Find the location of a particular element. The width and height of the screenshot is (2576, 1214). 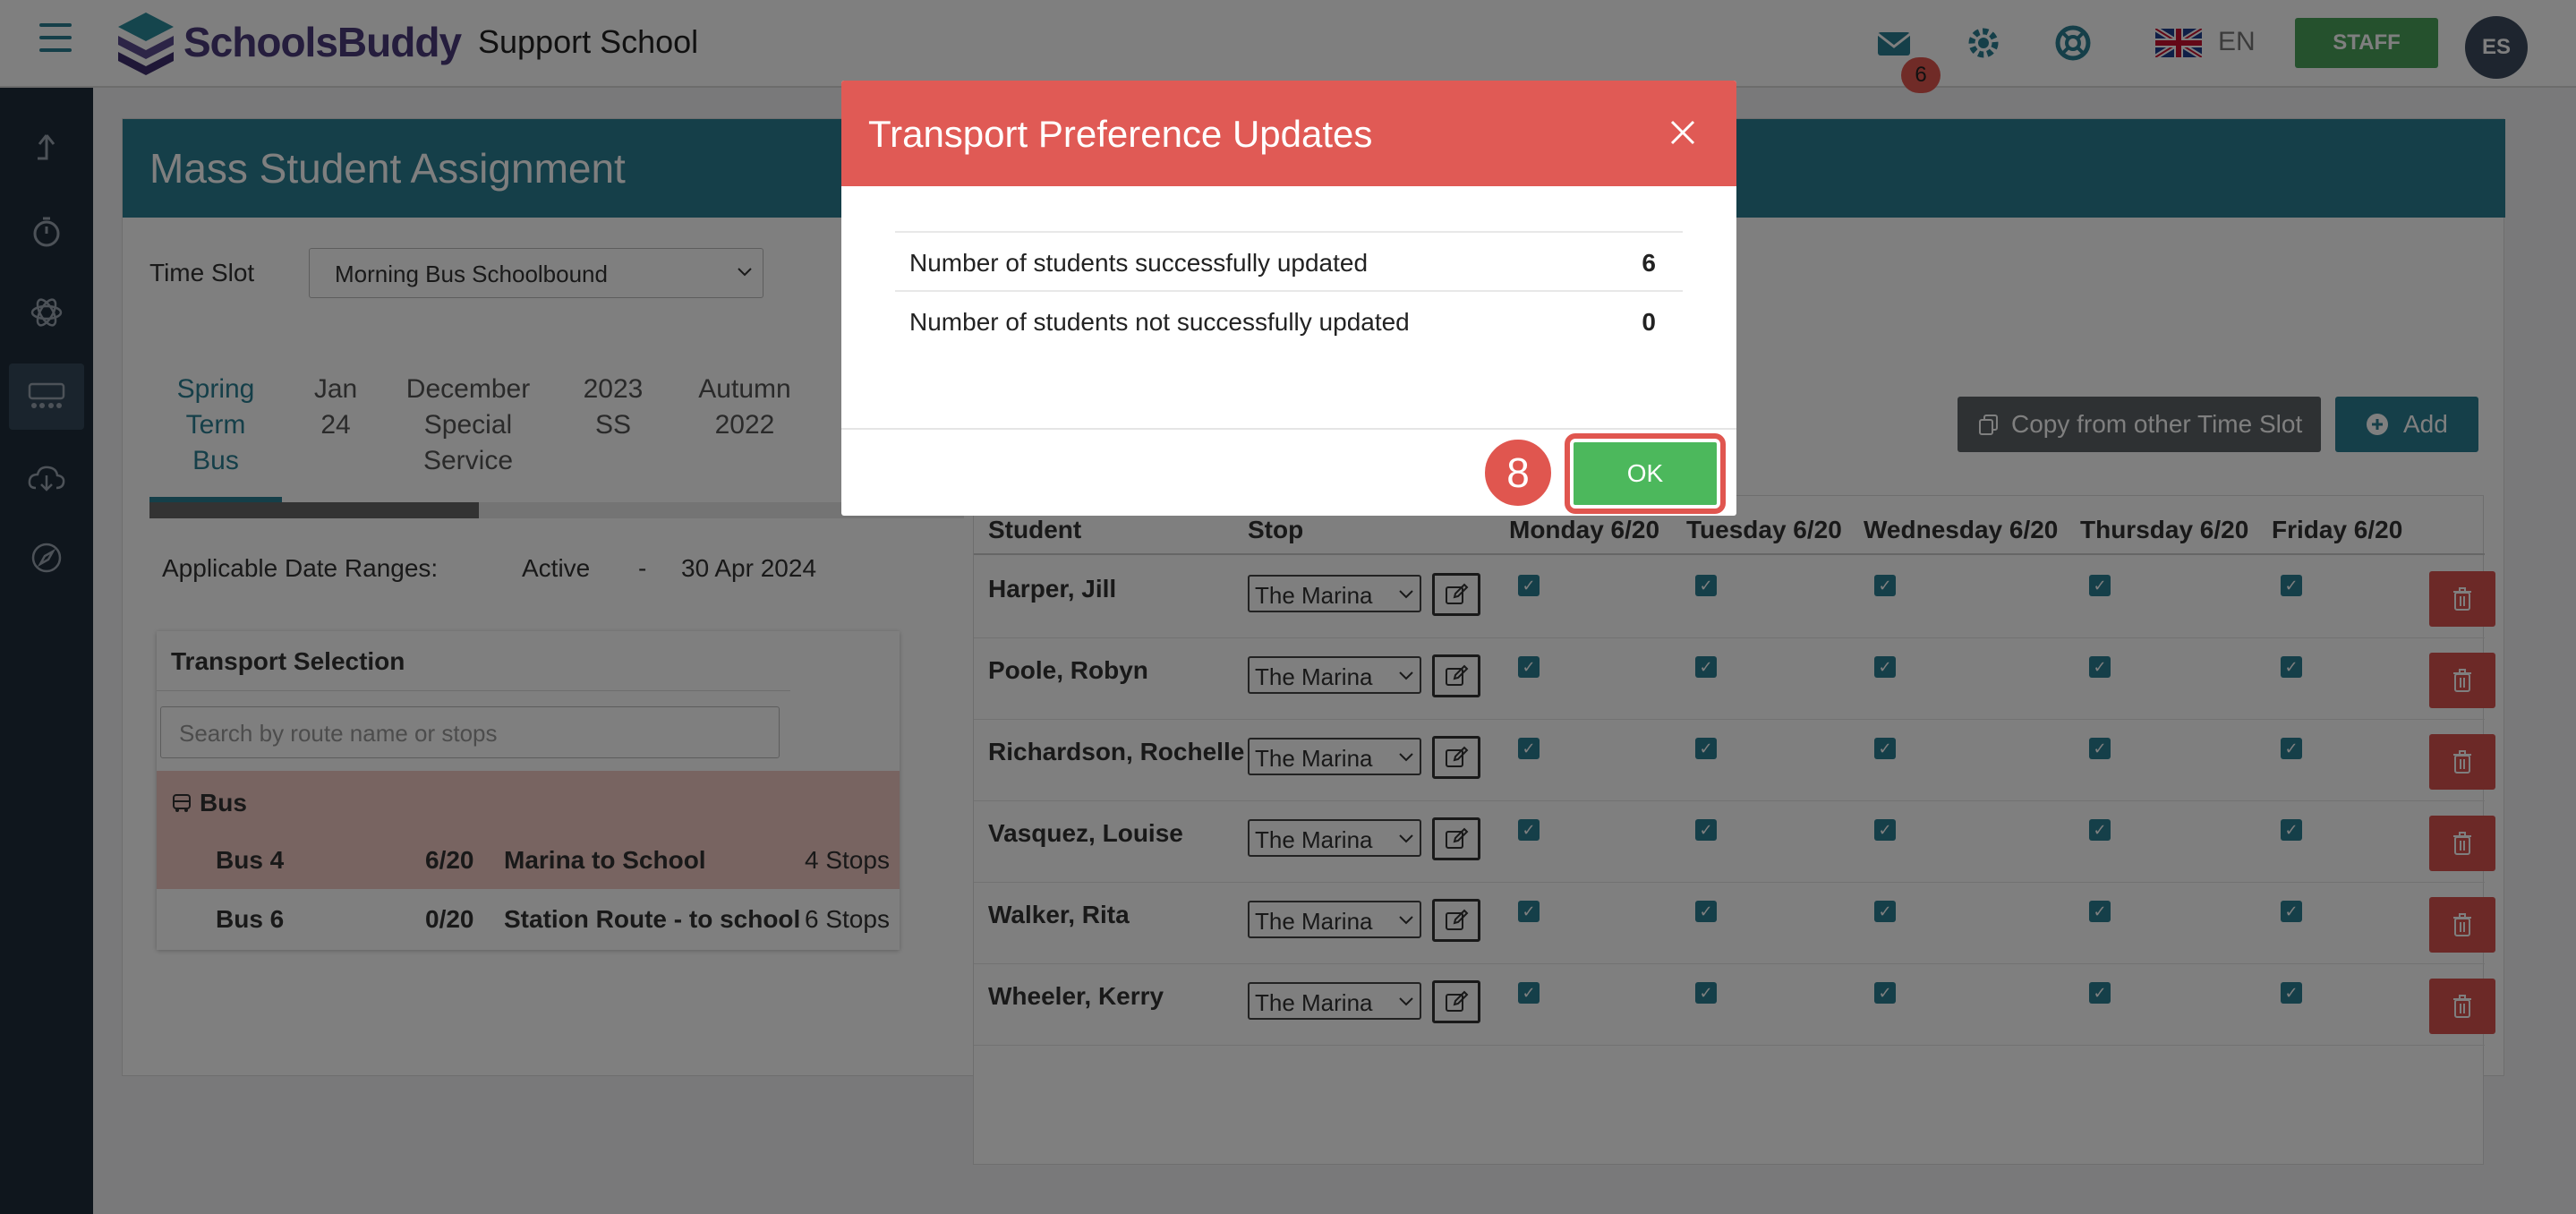

modal-footer-divider is located at coordinates (1288, 429).